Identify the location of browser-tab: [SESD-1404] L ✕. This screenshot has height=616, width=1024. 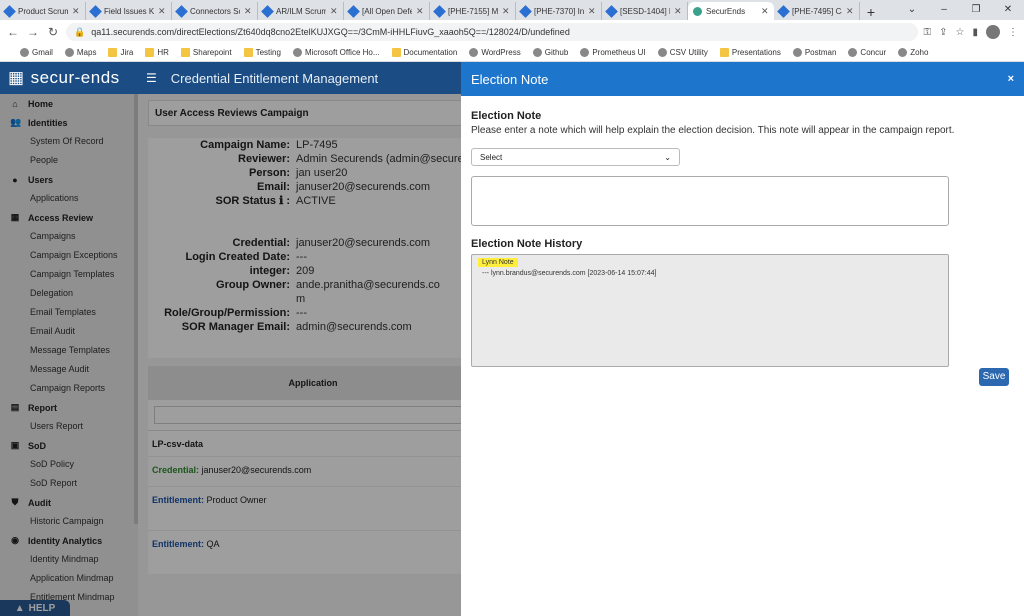
(645, 11).